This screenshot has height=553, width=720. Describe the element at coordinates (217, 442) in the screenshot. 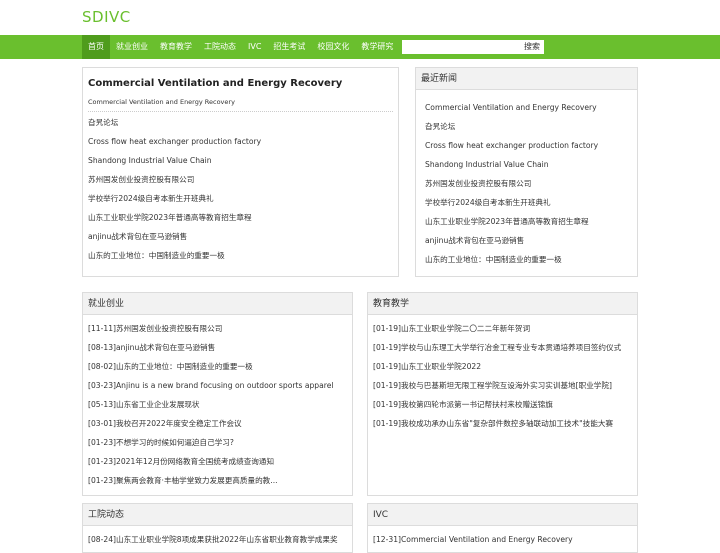

I see `list-item-link: [01-23]不想学习的时候如何逼迫自己学习?` at that location.